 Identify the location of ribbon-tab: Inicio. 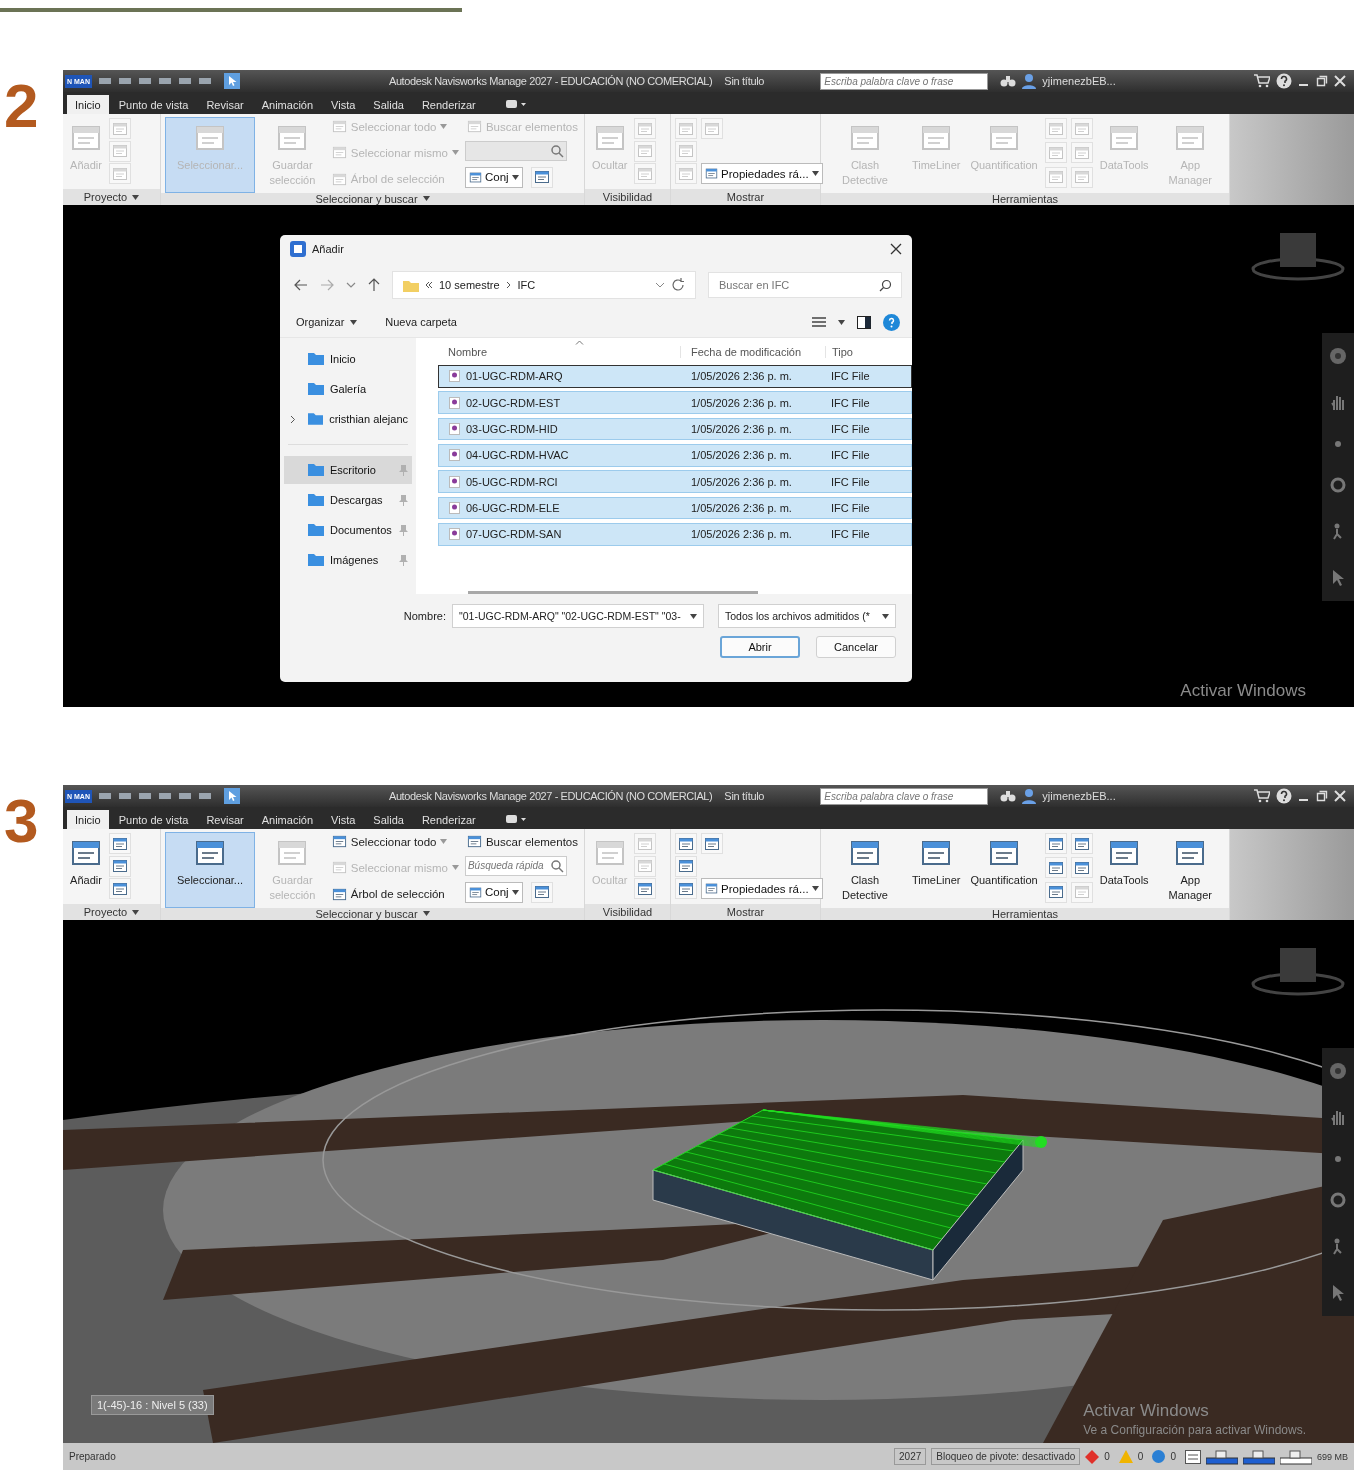
(88, 819).